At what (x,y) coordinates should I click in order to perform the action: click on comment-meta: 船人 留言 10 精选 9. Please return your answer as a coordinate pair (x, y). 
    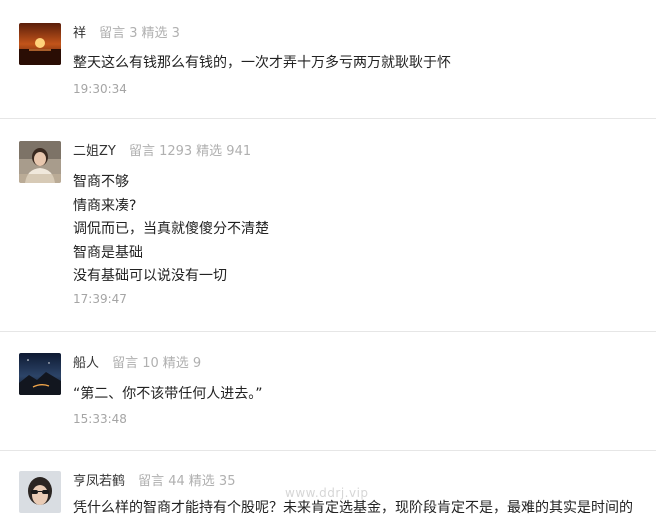
    Looking at the image, I should click on (137, 362).